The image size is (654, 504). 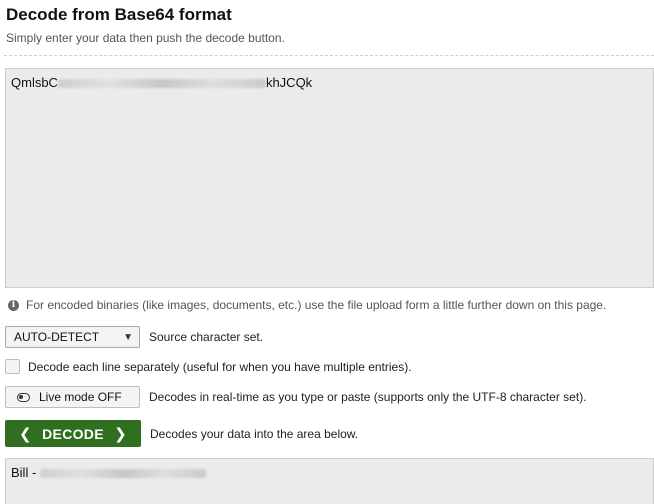 I want to click on each-line-checkbox, so click(x=12, y=366).